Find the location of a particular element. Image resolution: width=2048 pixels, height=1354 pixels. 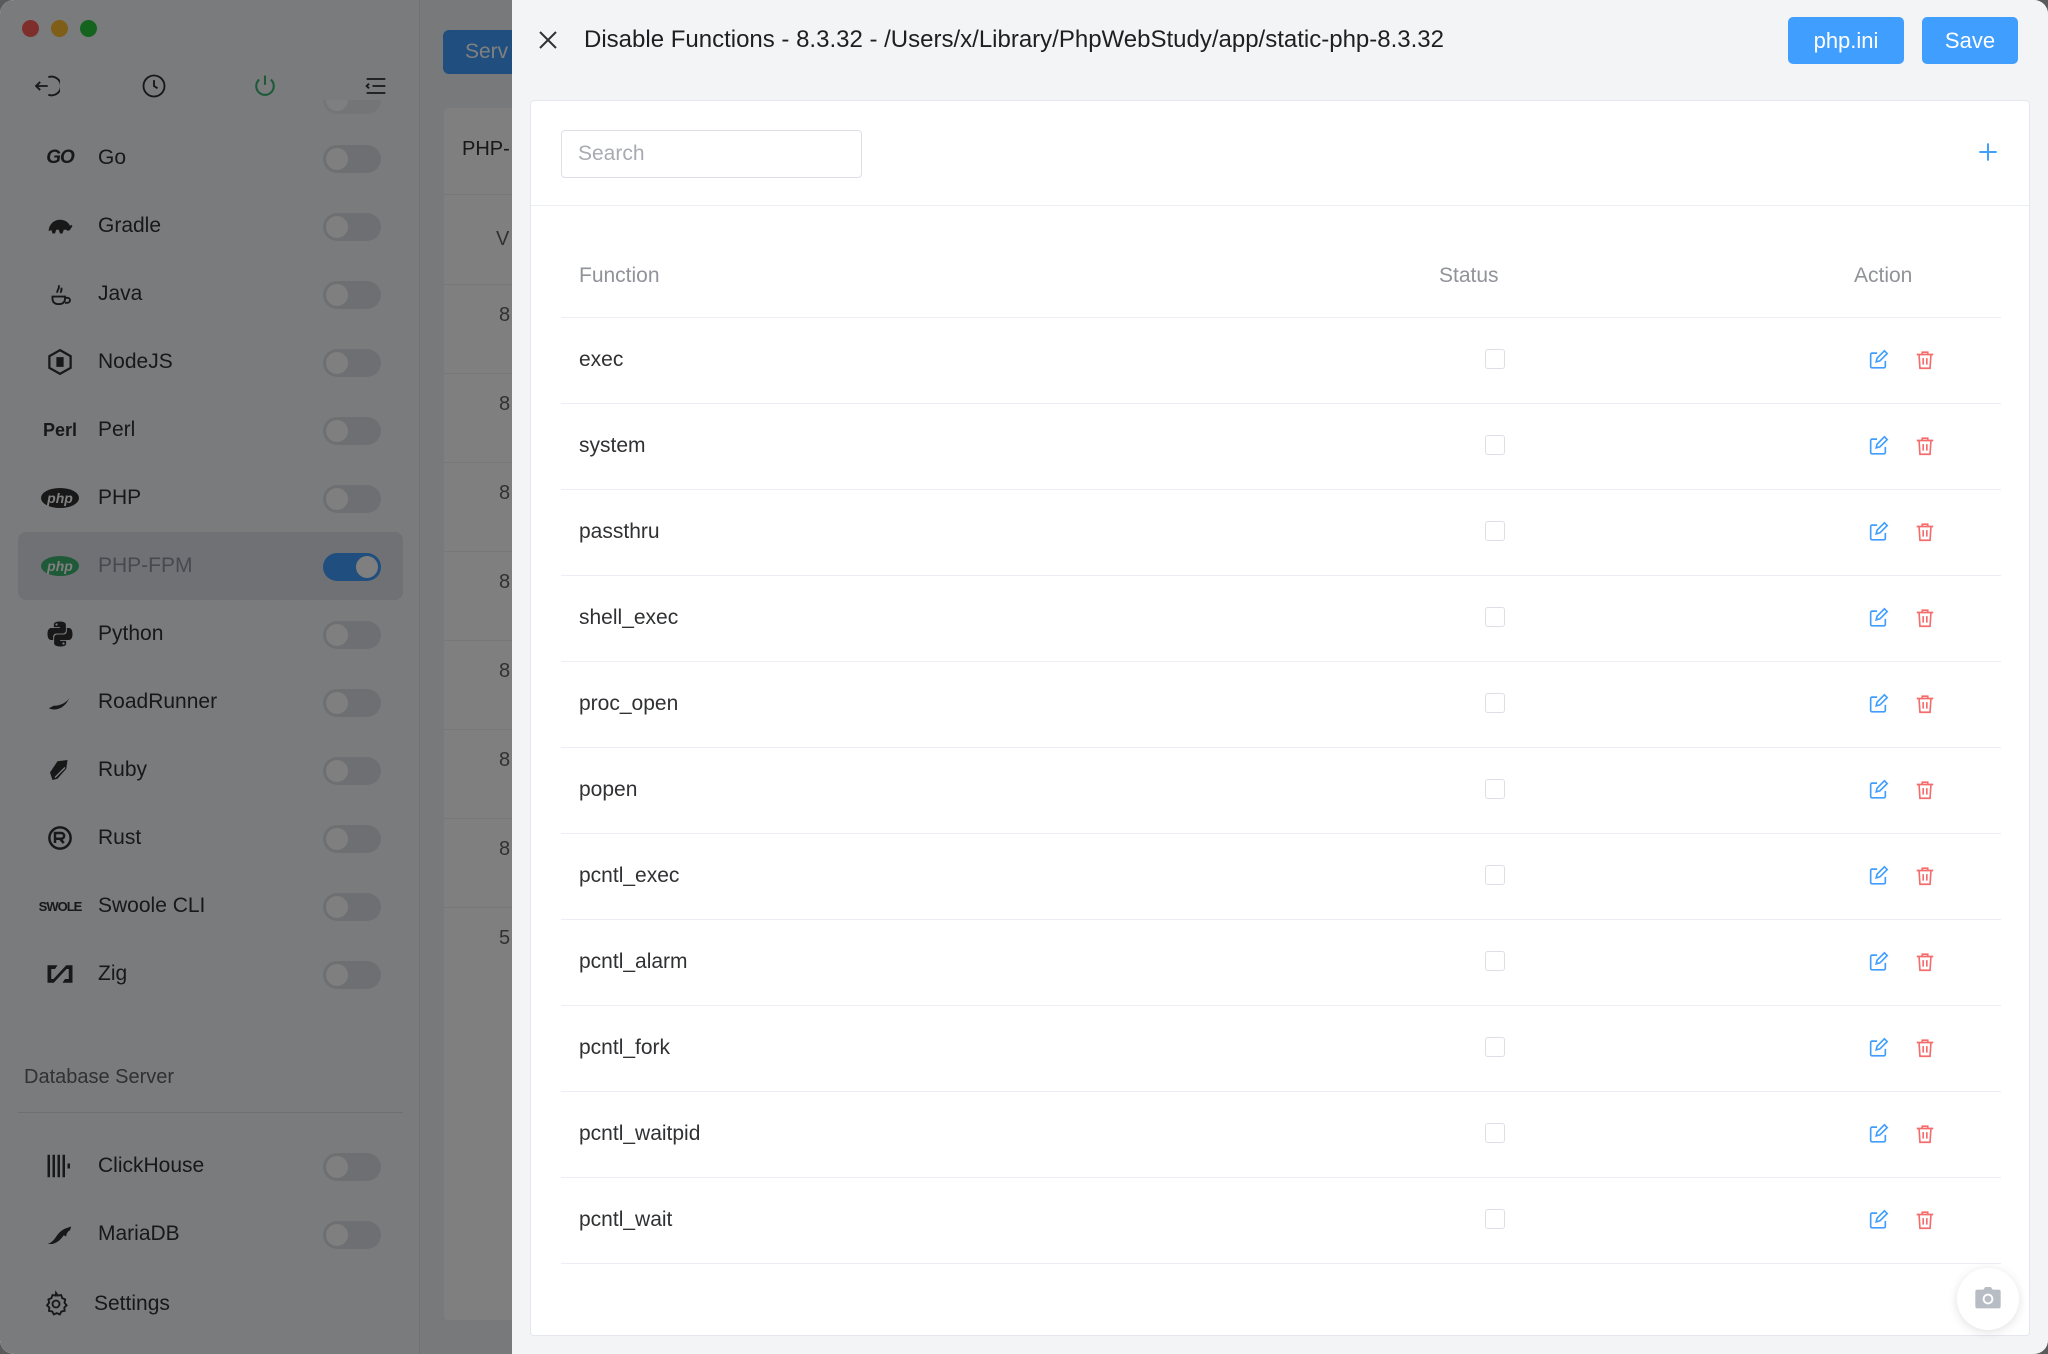

column-status: Status is located at coordinates (1469, 275).